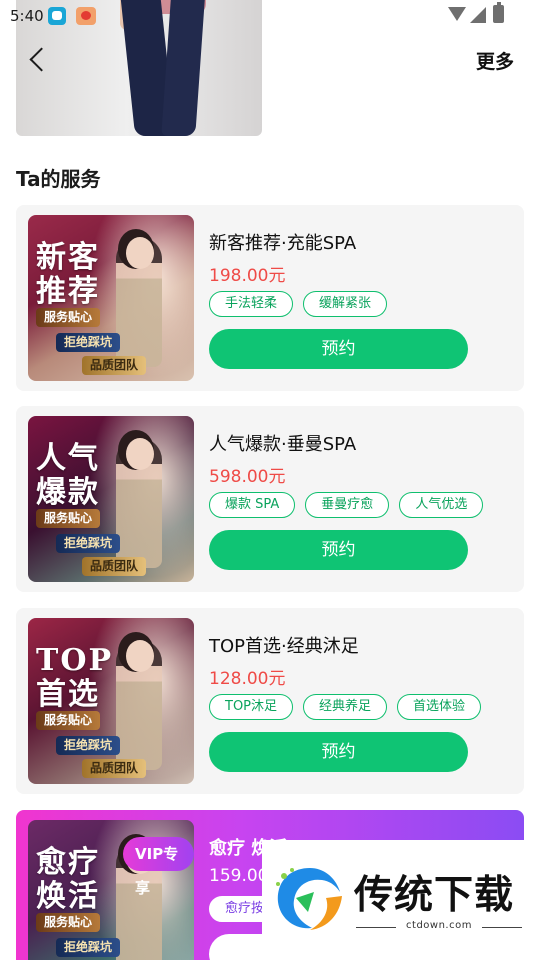 Image resolution: width=540 pixels, height=960 pixels. Describe the element at coordinates (434, 895) in the screenshot. I see `watermark-title: 传统下载` at that location.